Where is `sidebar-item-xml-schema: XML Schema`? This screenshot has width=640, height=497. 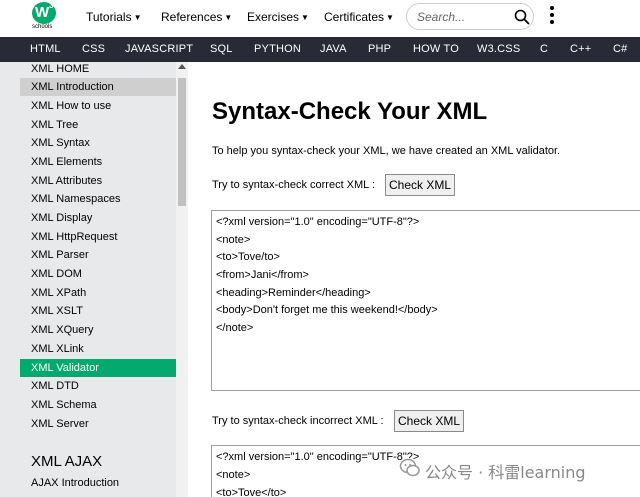
sidebar-item-xml-schema: XML Schema is located at coordinates (98, 405).